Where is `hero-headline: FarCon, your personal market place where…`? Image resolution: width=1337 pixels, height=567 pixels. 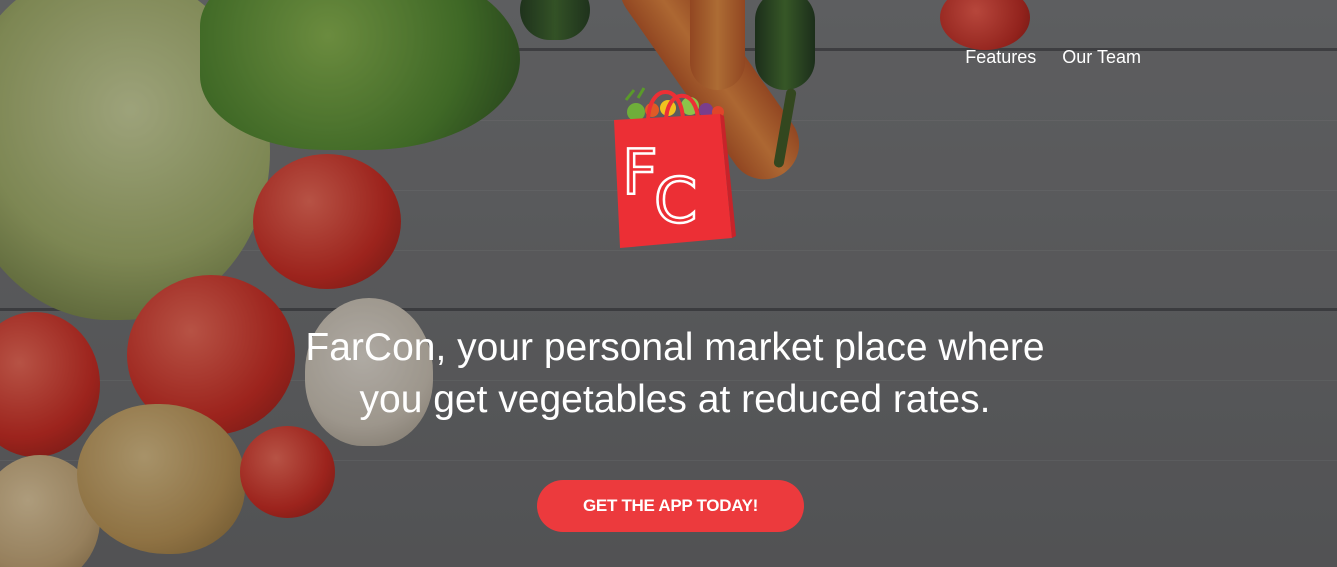 hero-headline: FarCon, your personal market place where… is located at coordinates (675, 374).